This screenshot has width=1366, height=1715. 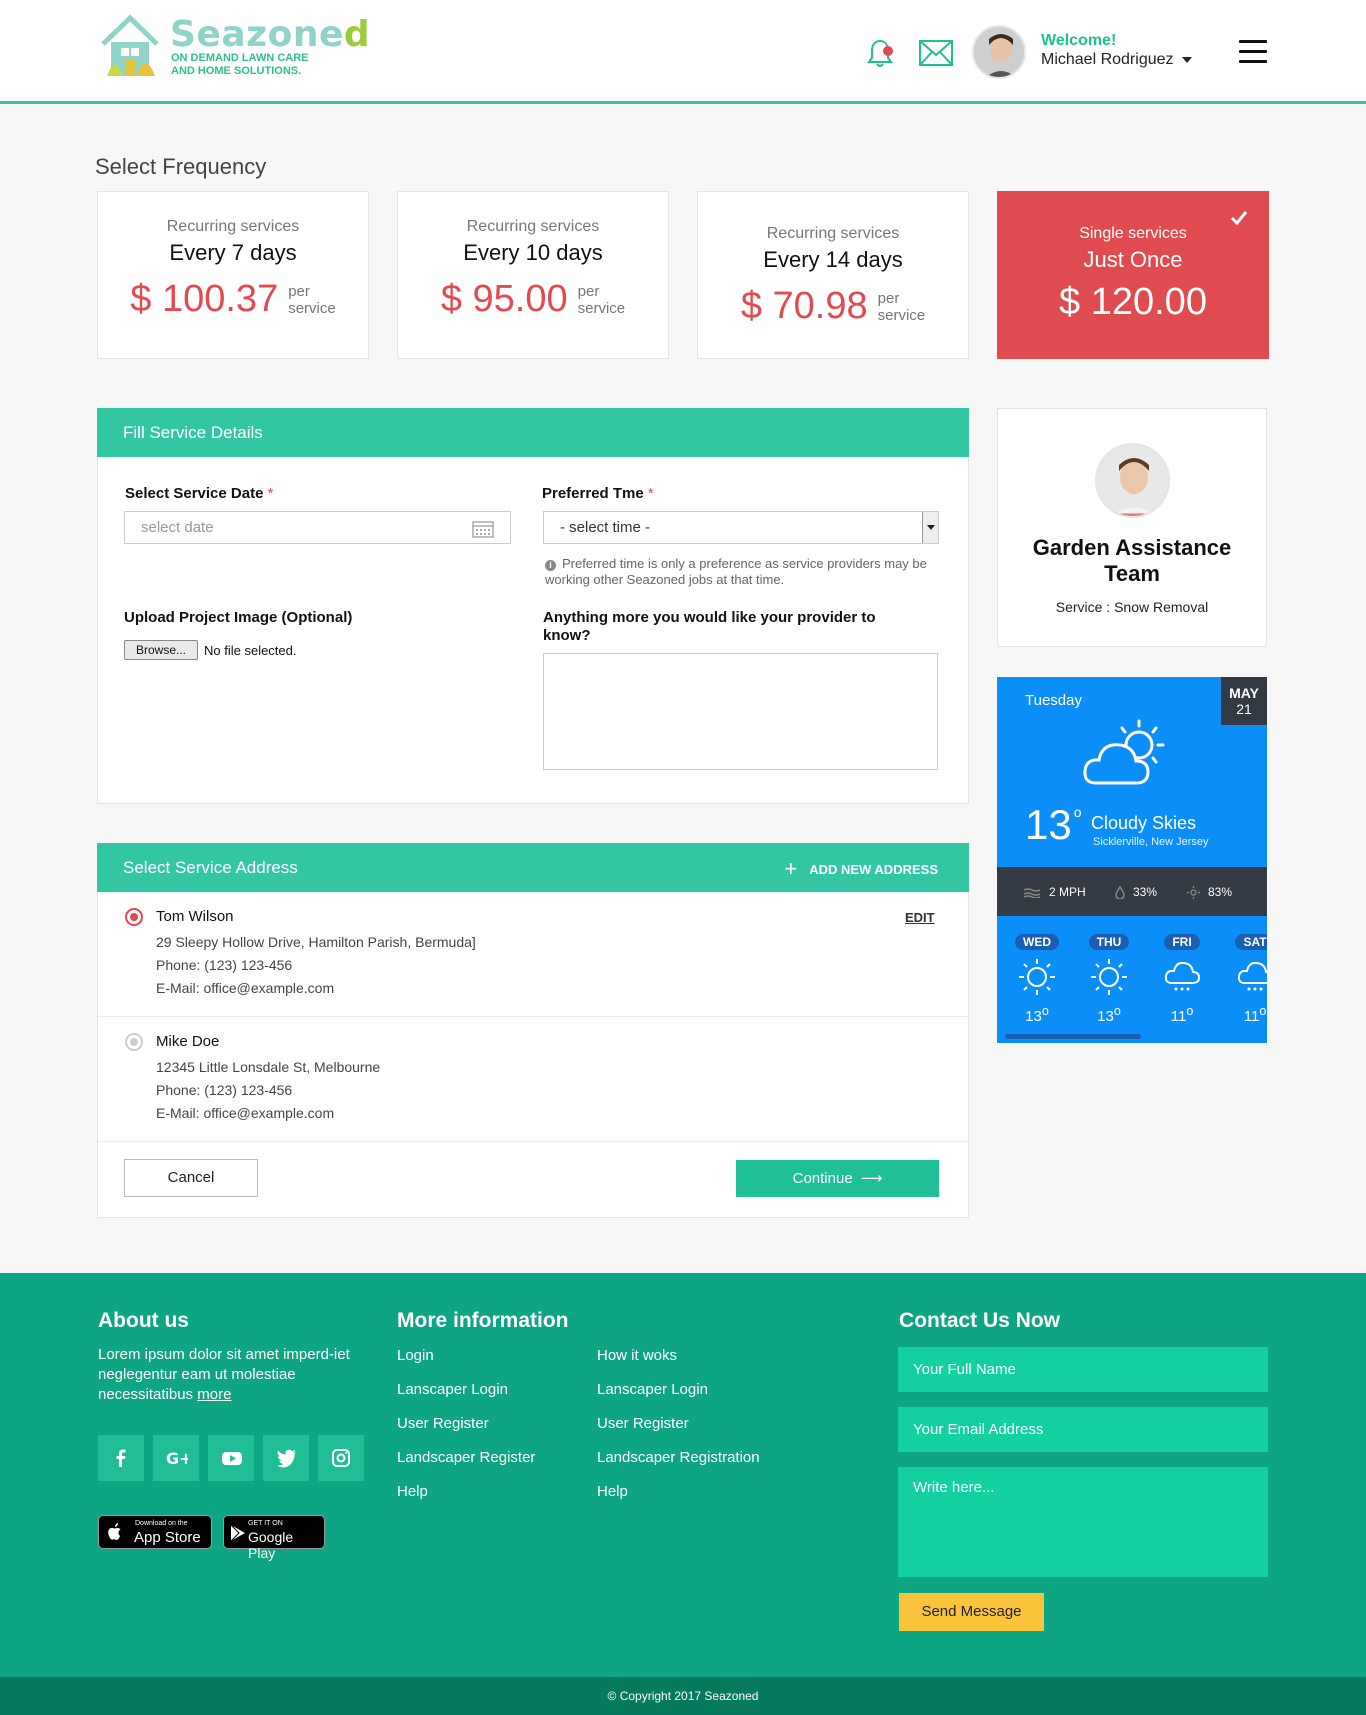 What do you see at coordinates (598, 493) in the screenshot?
I see `preferred-time-label: Preferred Tme *` at bounding box center [598, 493].